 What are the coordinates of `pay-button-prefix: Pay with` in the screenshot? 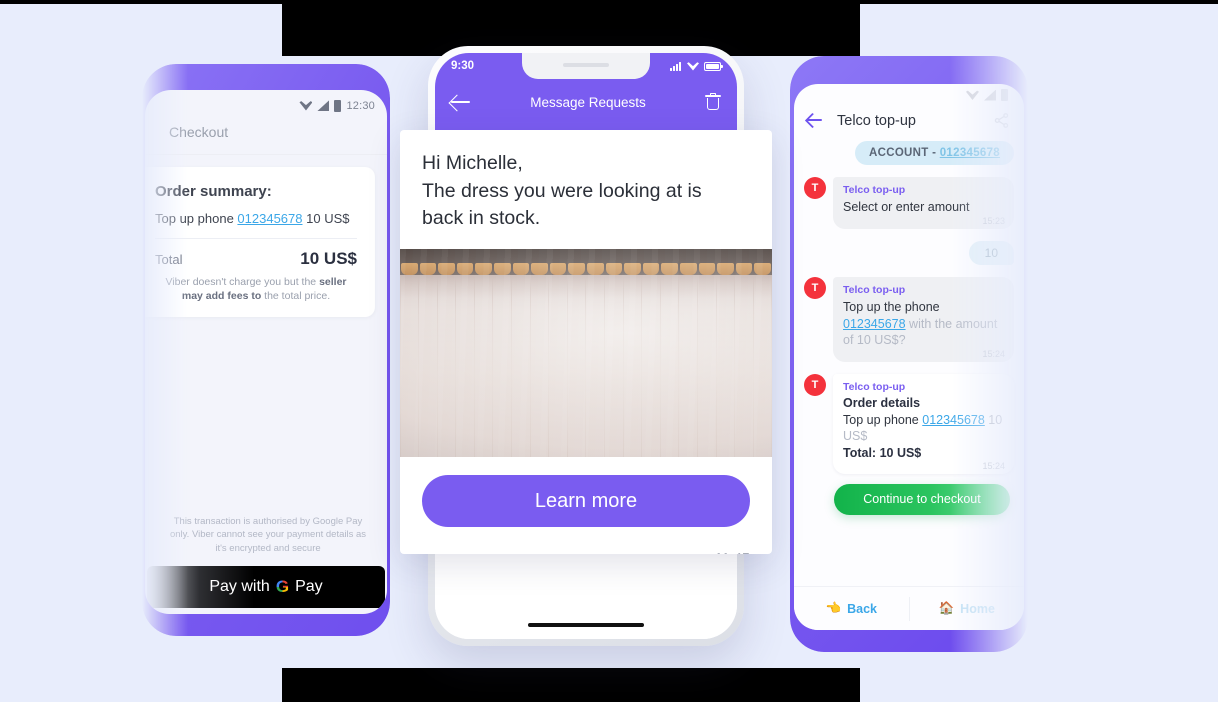 It's located at (239, 586).